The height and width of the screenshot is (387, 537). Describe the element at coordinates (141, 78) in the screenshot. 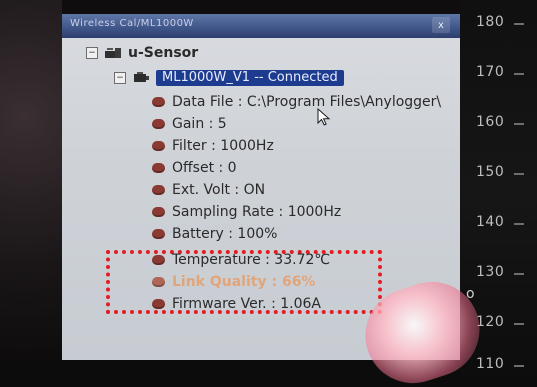

I see `device-icon` at that location.